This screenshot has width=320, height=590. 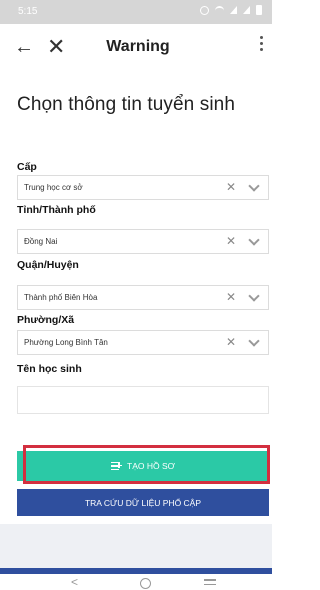 What do you see at coordinates (66, 342) in the screenshot?
I see `phuong-value: Phường Long Bình Tân` at bounding box center [66, 342].